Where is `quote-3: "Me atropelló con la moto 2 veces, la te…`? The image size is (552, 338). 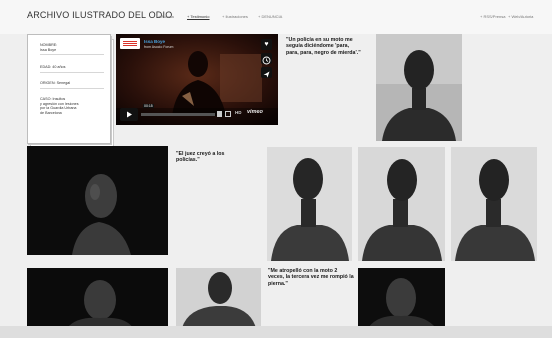
quote-3: "Me atropelló con la moto 2 veces, la te… is located at coordinates (311, 277).